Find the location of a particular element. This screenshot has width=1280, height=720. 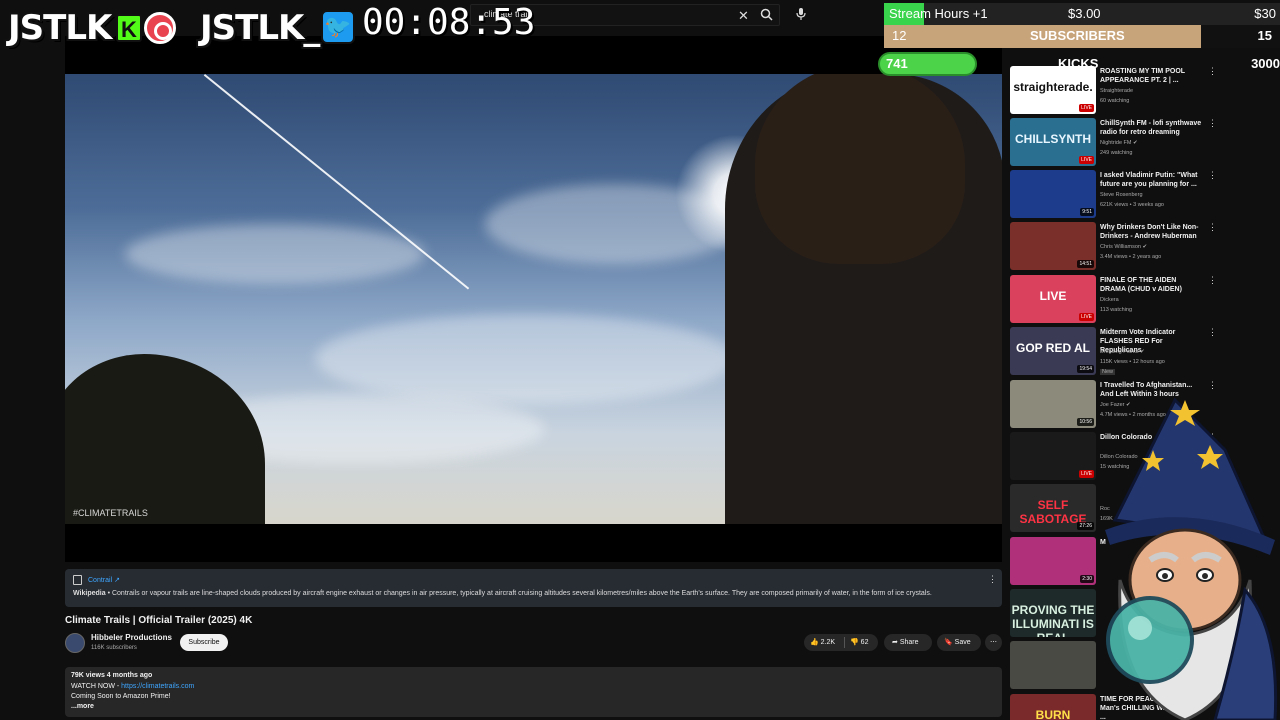

stream-hours-target: $30 is located at coordinates (1265, 13).